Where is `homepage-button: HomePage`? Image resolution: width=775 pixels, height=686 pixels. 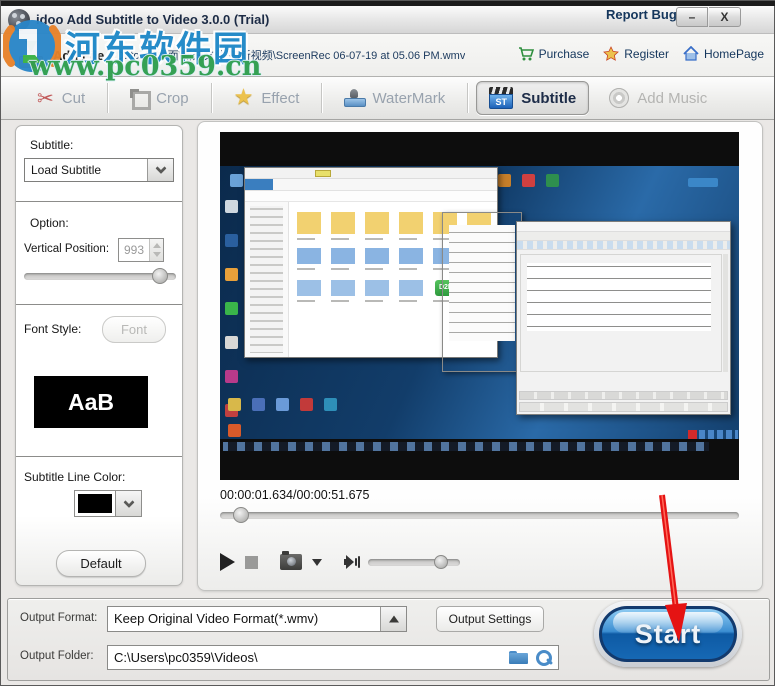 homepage-button: HomePage is located at coordinates (723, 54).